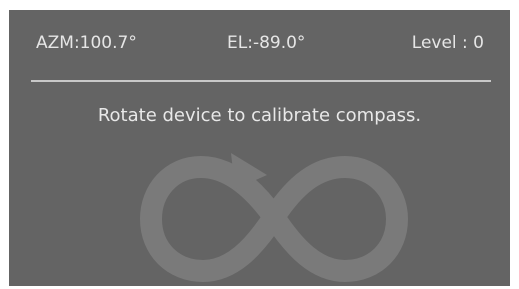 This screenshot has height=289, width=519. I want to click on azimuth-readout: AZM:100.7°, so click(86, 43).